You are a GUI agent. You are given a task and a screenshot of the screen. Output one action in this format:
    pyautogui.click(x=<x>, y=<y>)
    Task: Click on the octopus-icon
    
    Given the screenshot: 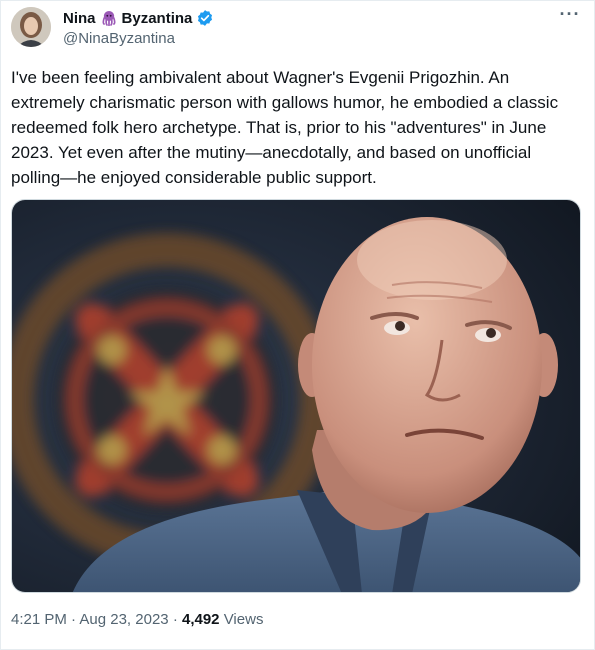 What is the action you would take?
    pyautogui.click(x=109, y=18)
    